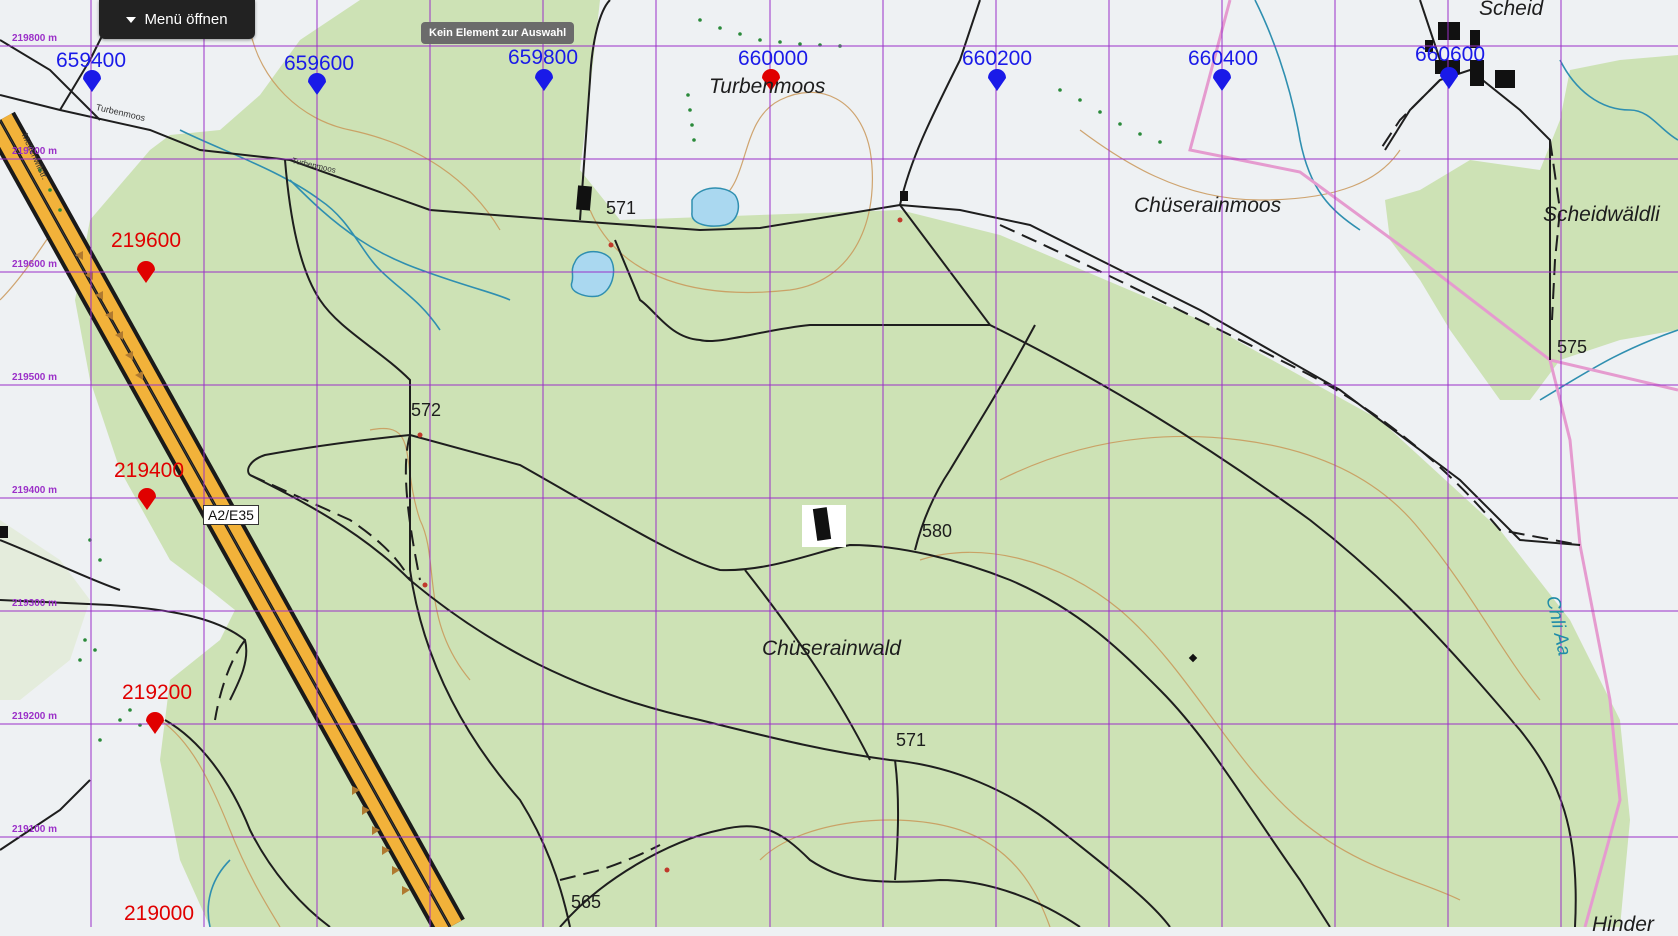 The height and width of the screenshot is (936, 1678). What do you see at coordinates (1208, 205) in the screenshot?
I see `place-label: Chüserainmoos` at bounding box center [1208, 205].